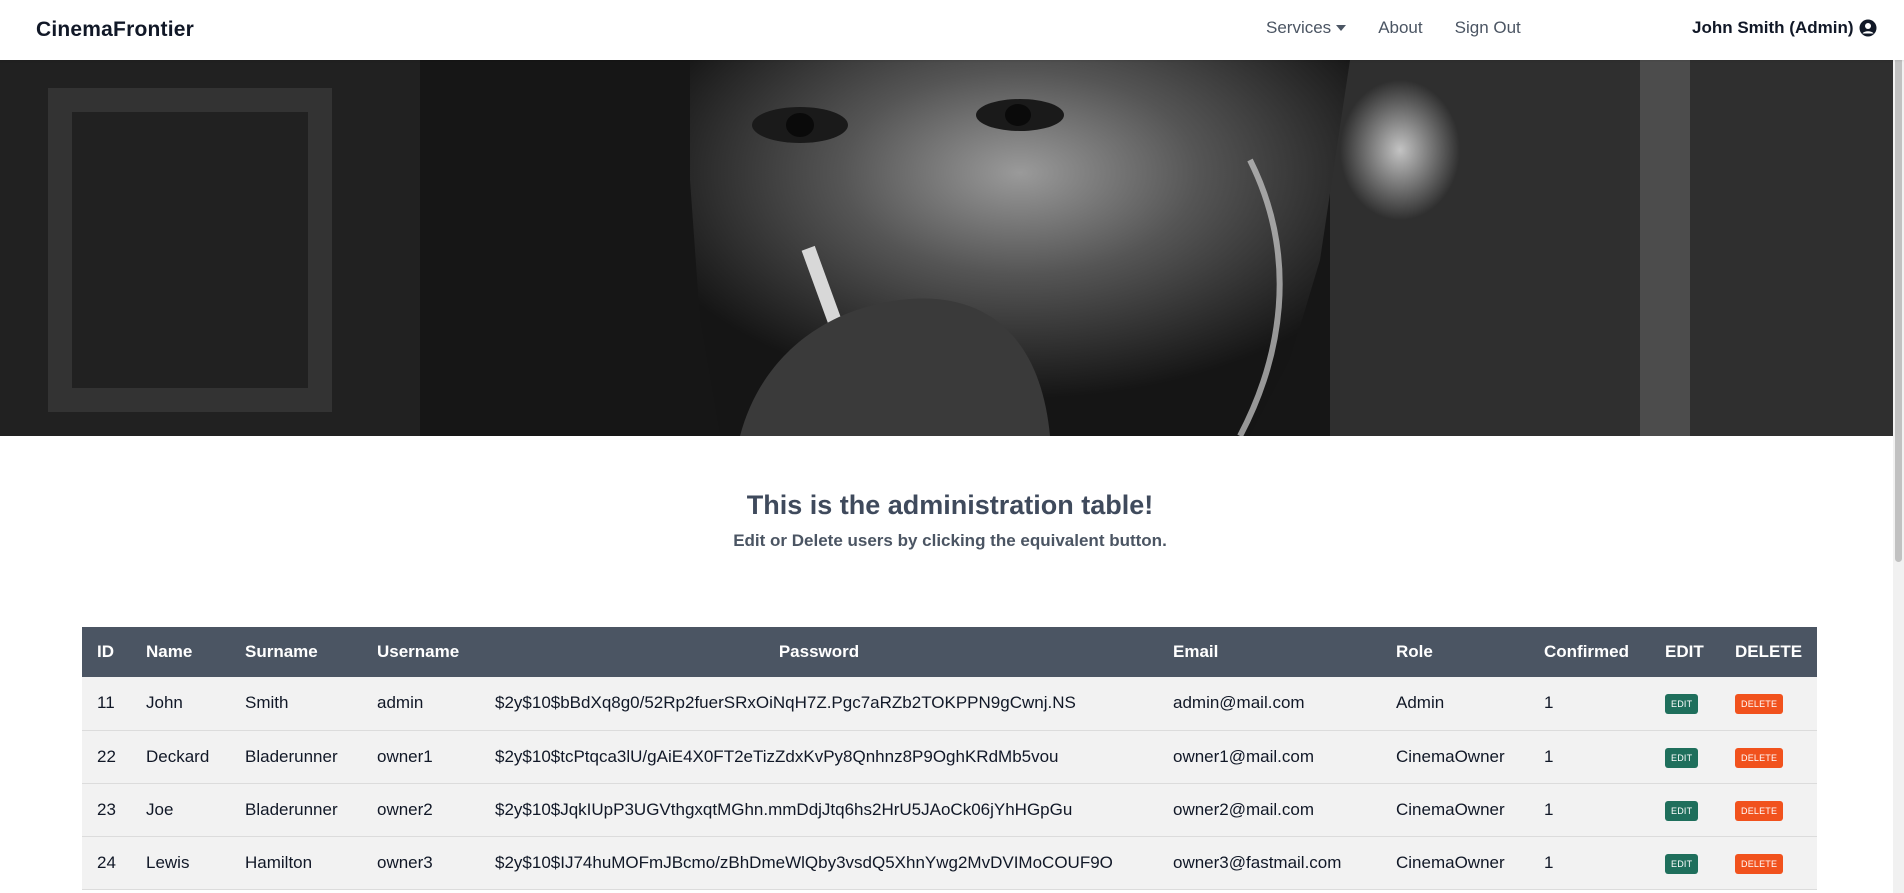 Image resolution: width=1904 pixels, height=893 pixels. What do you see at coordinates (405, 809) in the screenshot?
I see `cell-username: owner2` at bounding box center [405, 809].